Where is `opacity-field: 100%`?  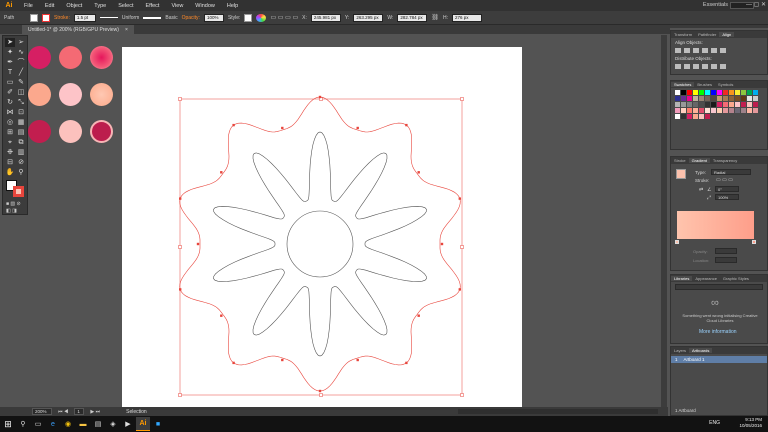 opacity-field: 100% is located at coordinates (213, 17).